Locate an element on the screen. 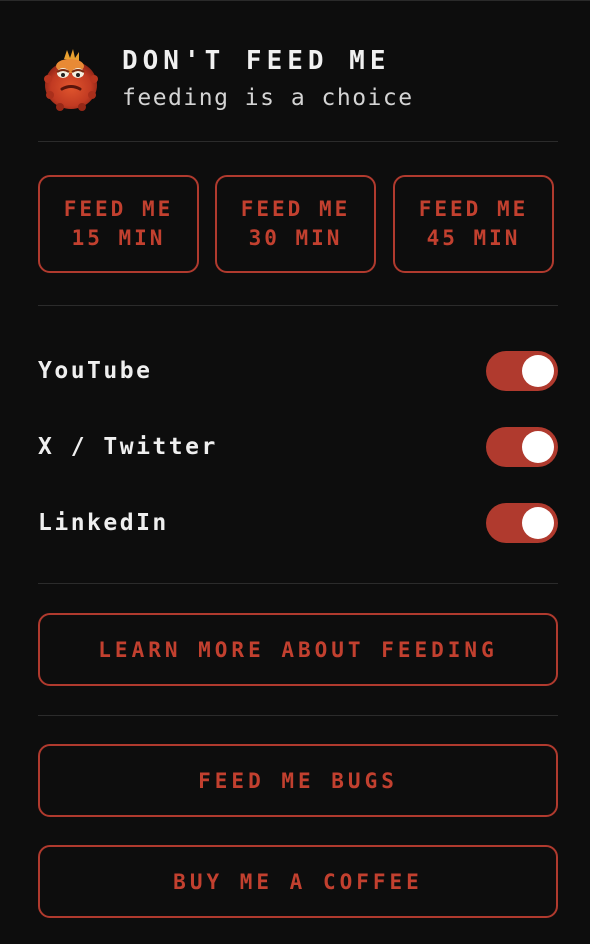 This screenshot has height=944, width=590. app-title: DON'T FEED ME is located at coordinates (256, 61).